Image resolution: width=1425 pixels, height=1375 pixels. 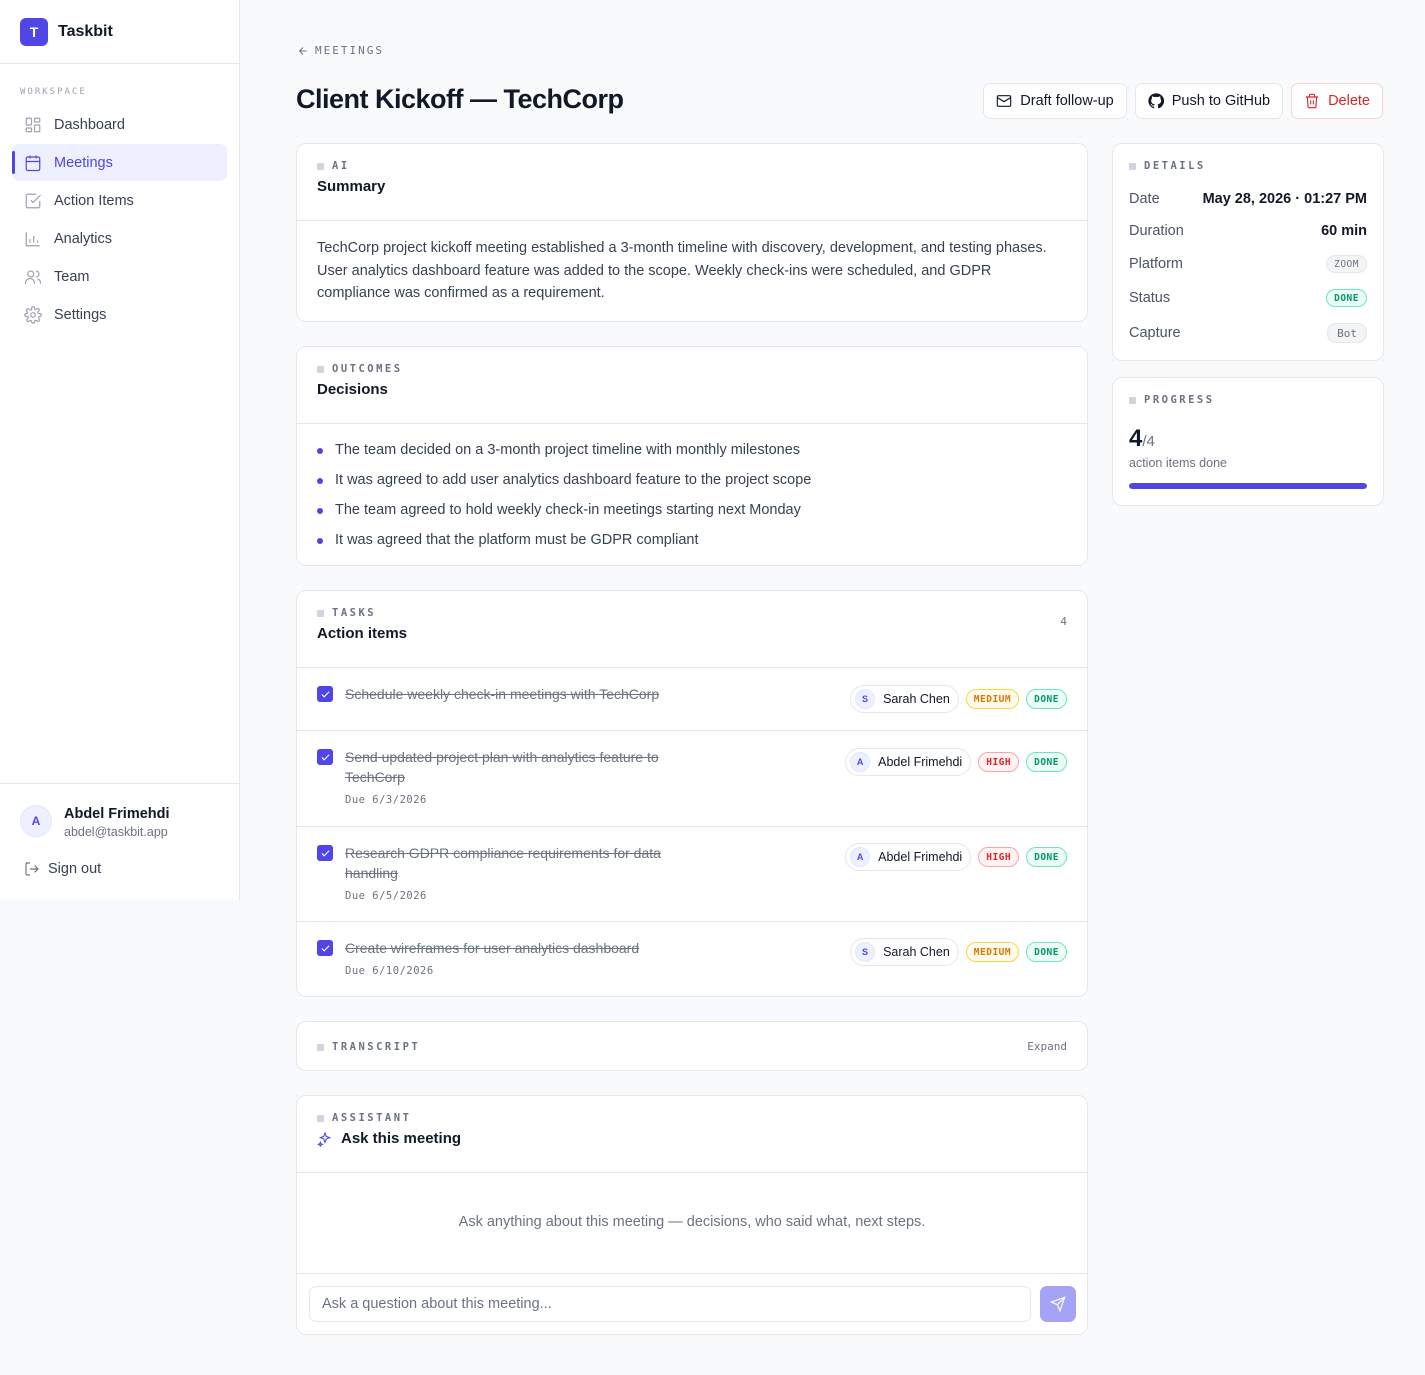 I want to click on delete-button: Delete, so click(x=1337, y=101).